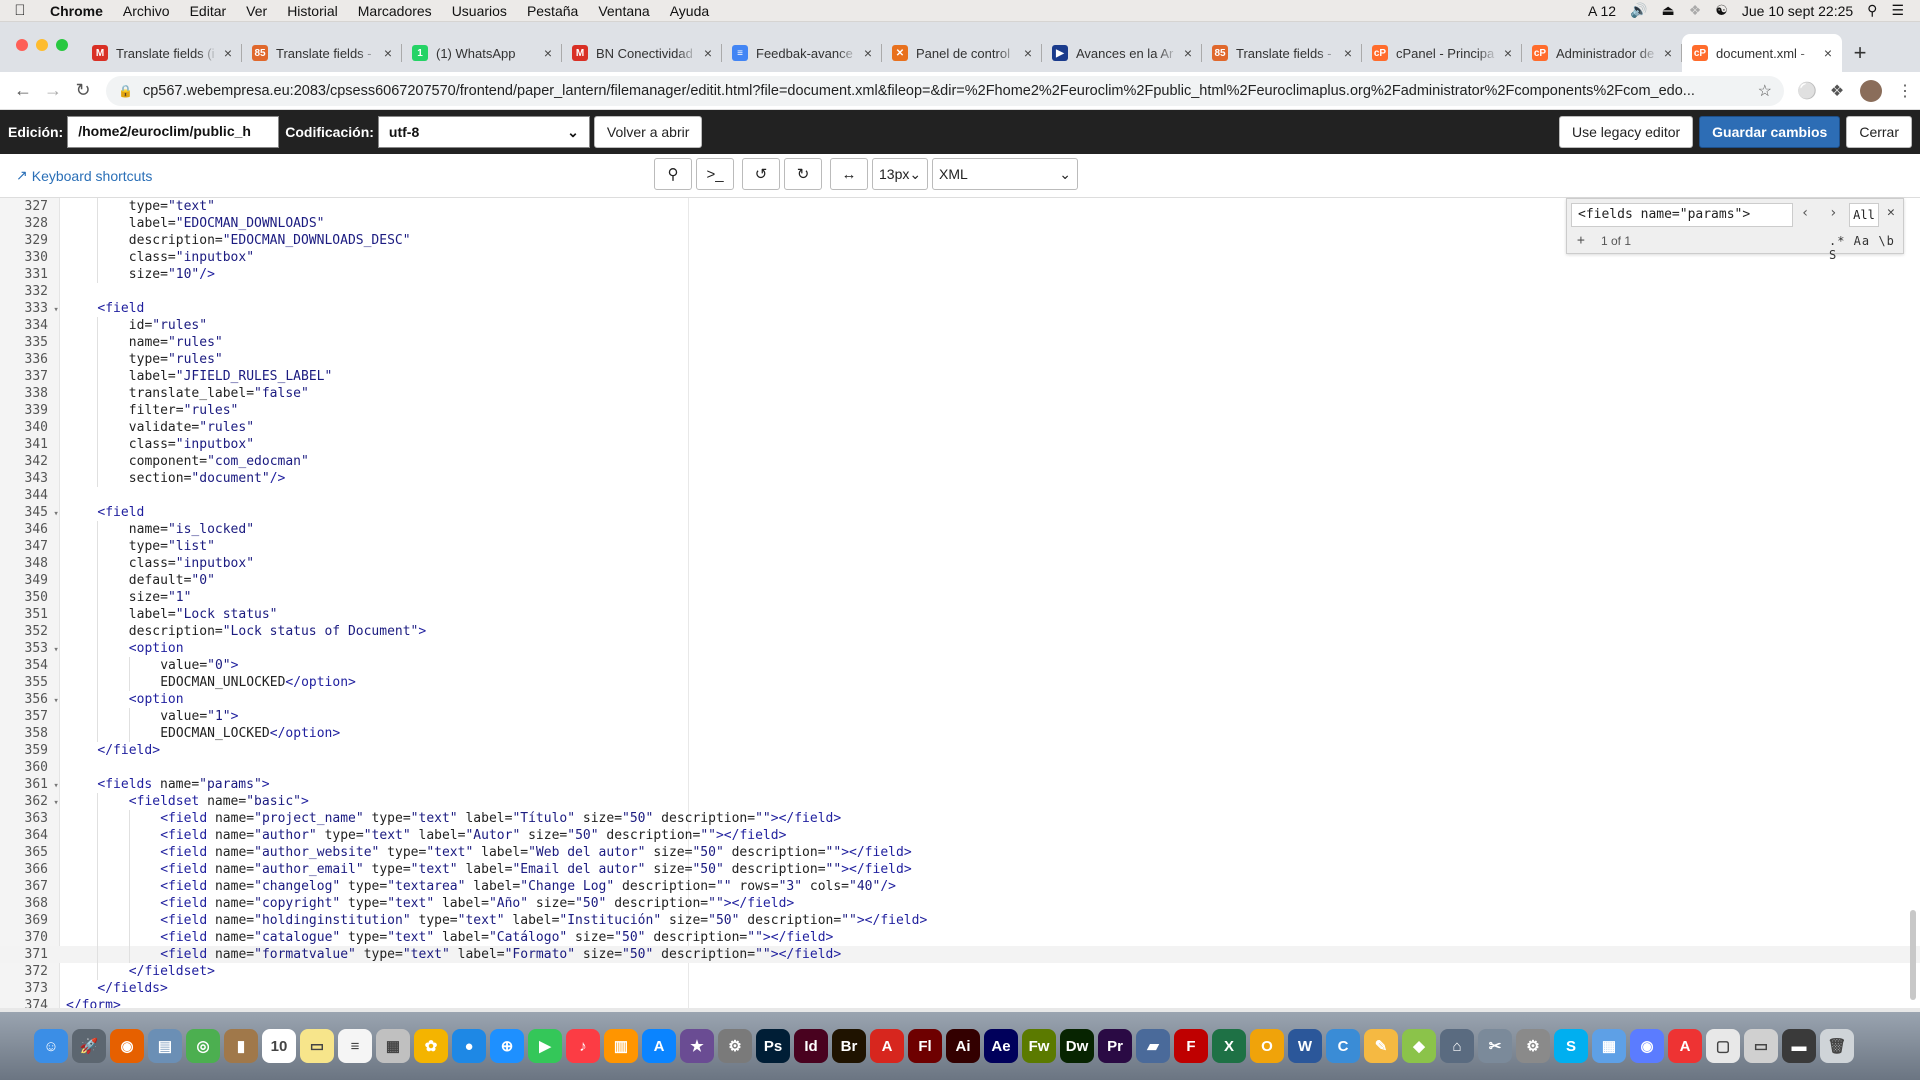  Describe the element at coordinates (1721, 10) in the screenshot. I see `wifi-icon: ☯` at that location.